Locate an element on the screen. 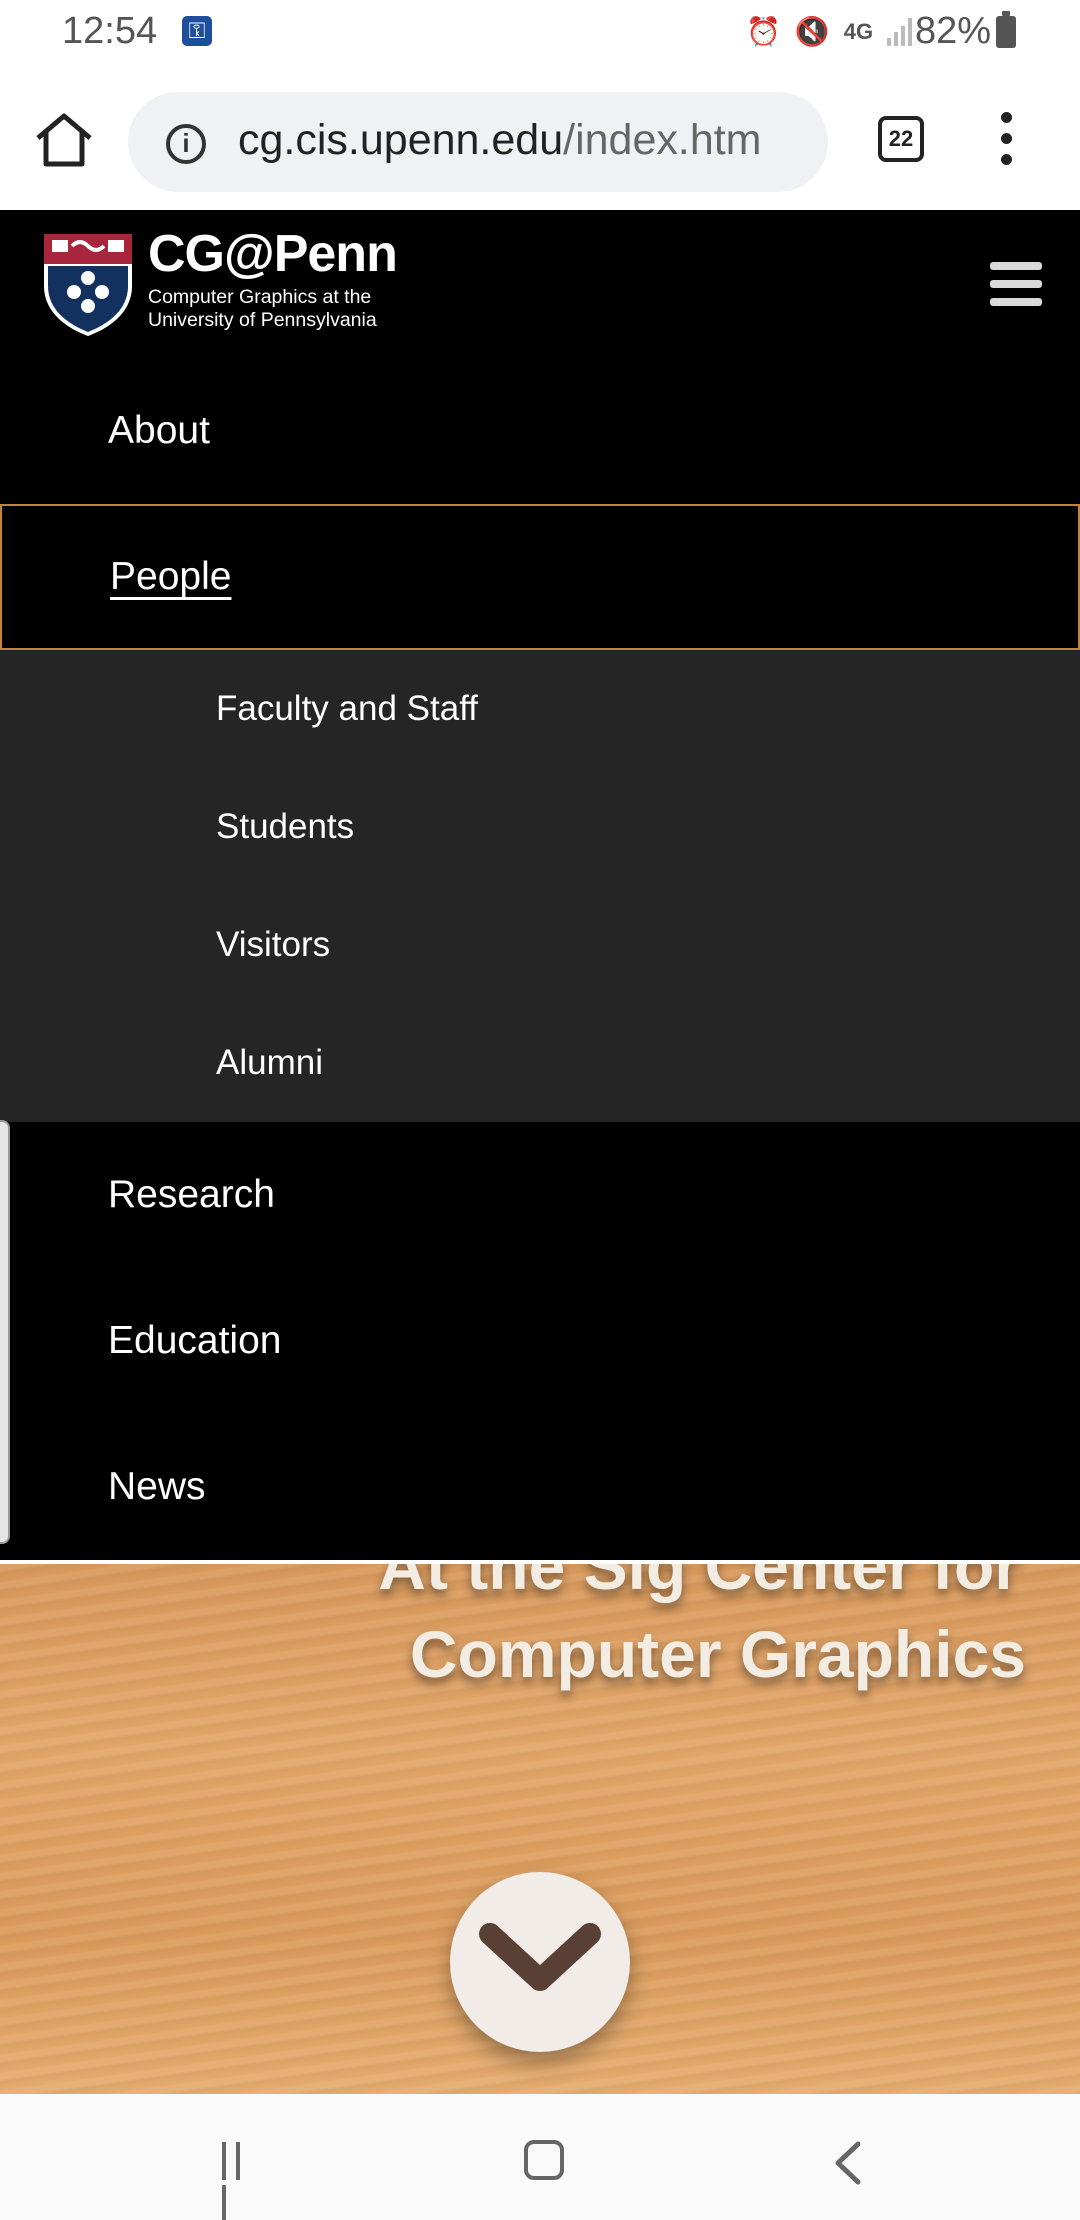 This screenshot has width=1080, height=2220. android-nav-bar is located at coordinates (540, 2157).